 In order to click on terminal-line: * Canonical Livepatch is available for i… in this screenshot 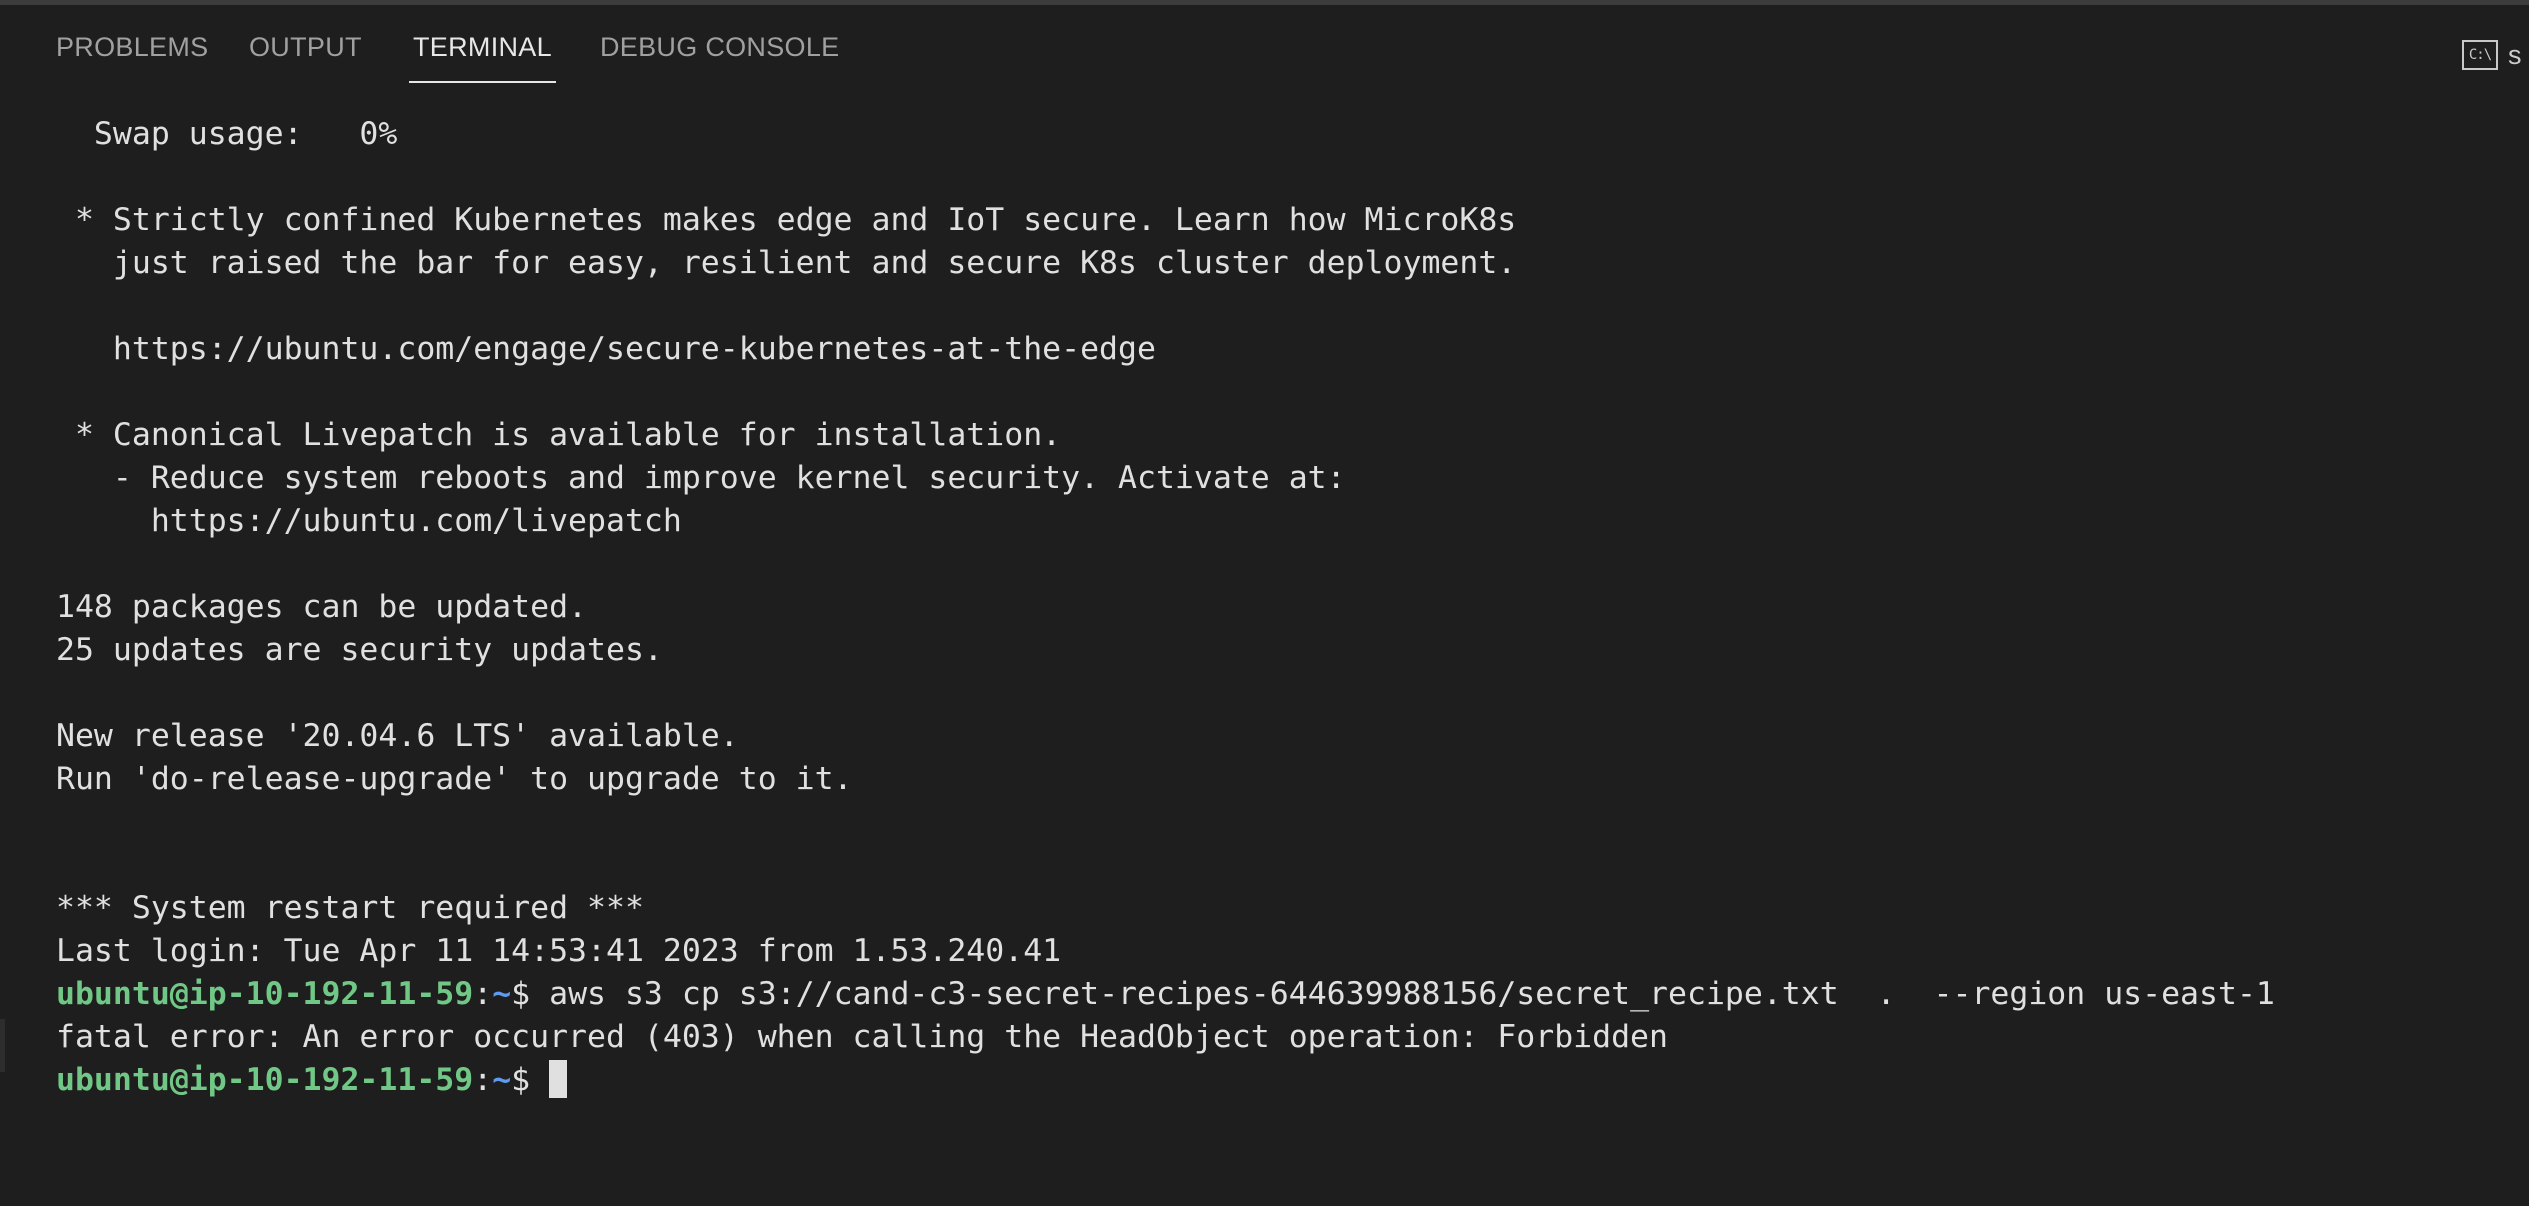, I will do `click(559, 435)`.